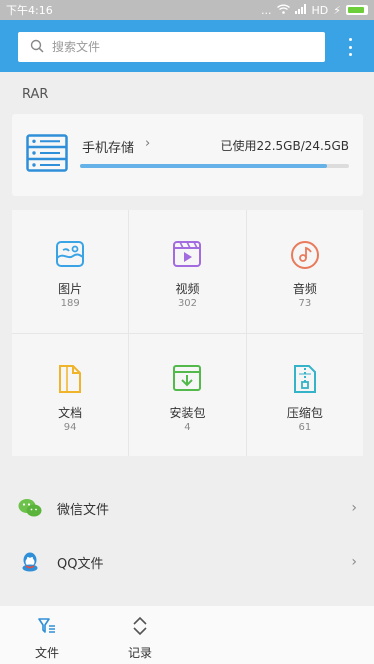  What do you see at coordinates (305, 257) in the screenshot?
I see `audio-icon` at bounding box center [305, 257].